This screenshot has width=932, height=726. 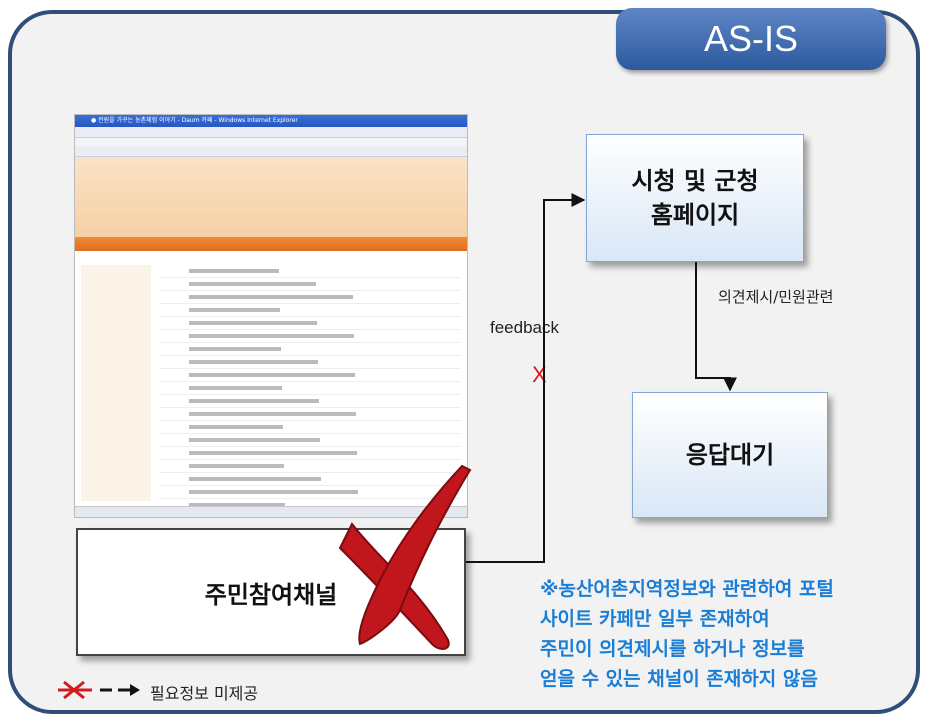 What do you see at coordinates (99, 690) in the screenshot?
I see `legend-icon` at bounding box center [99, 690].